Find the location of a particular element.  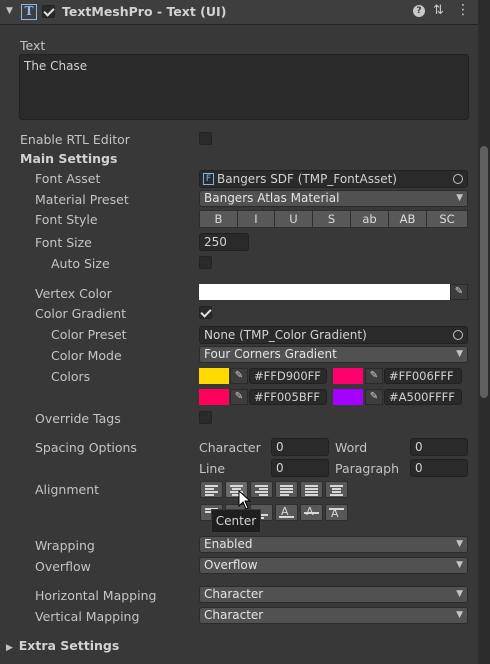

scrollbar-thumb is located at coordinates (484, 272).